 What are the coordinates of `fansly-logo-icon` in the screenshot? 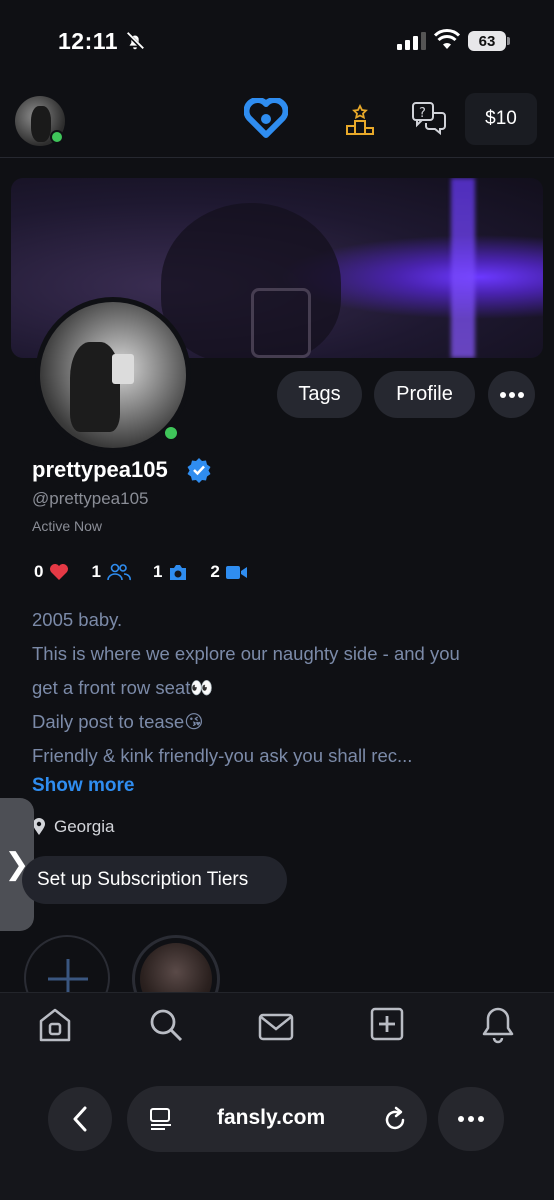 It's located at (266, 118).